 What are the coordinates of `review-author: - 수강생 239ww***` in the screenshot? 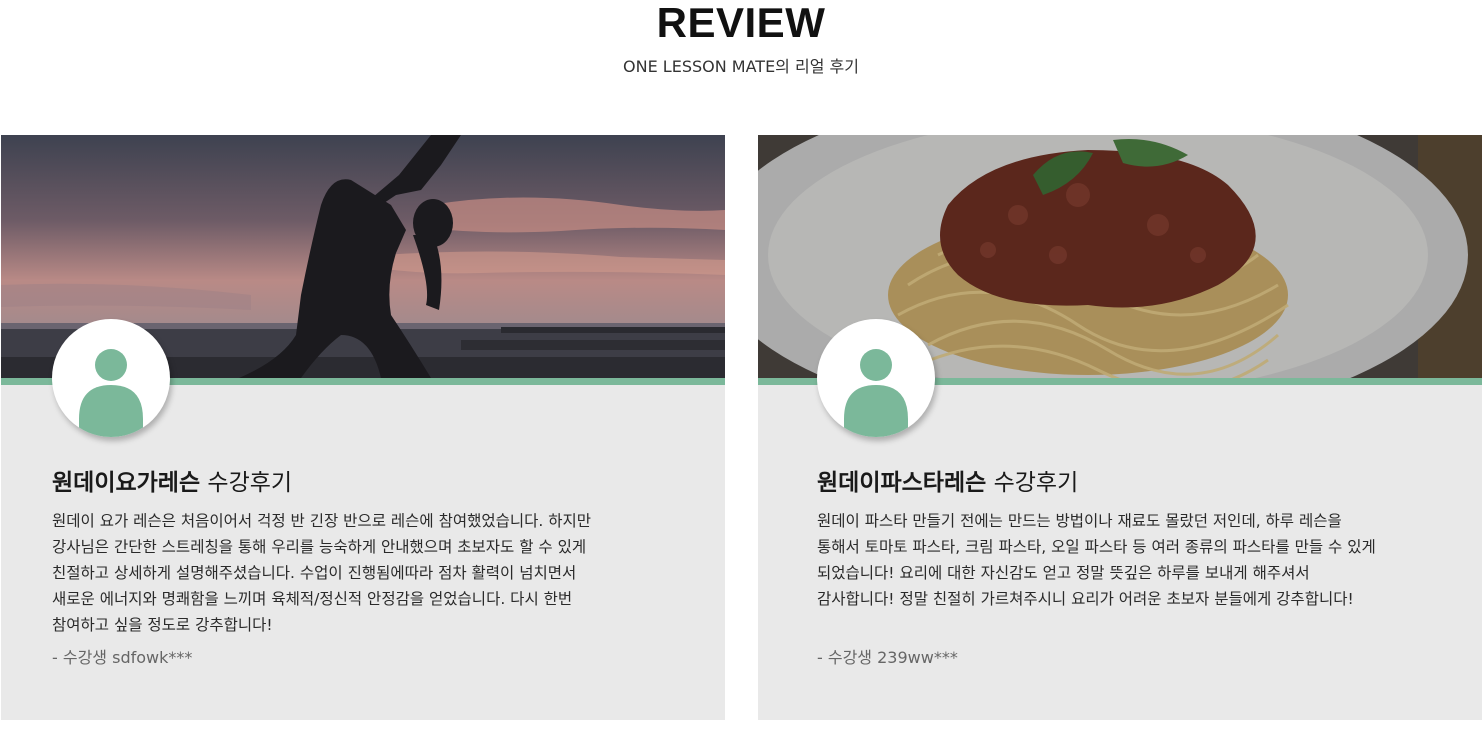 It's located at (887, 657).